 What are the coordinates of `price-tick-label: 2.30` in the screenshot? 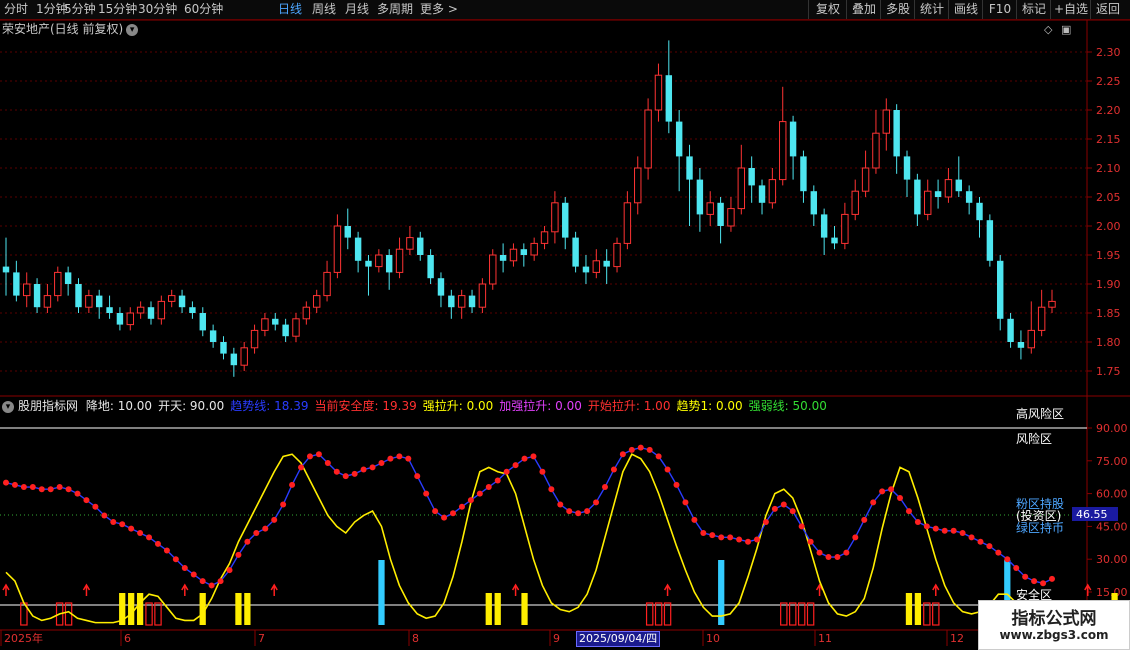 It's located at (1108, 52).